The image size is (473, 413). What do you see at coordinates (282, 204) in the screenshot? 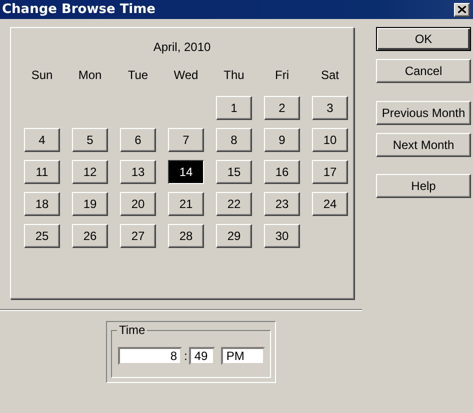
I see `day-button: 23` at bounding box center [282, 204].